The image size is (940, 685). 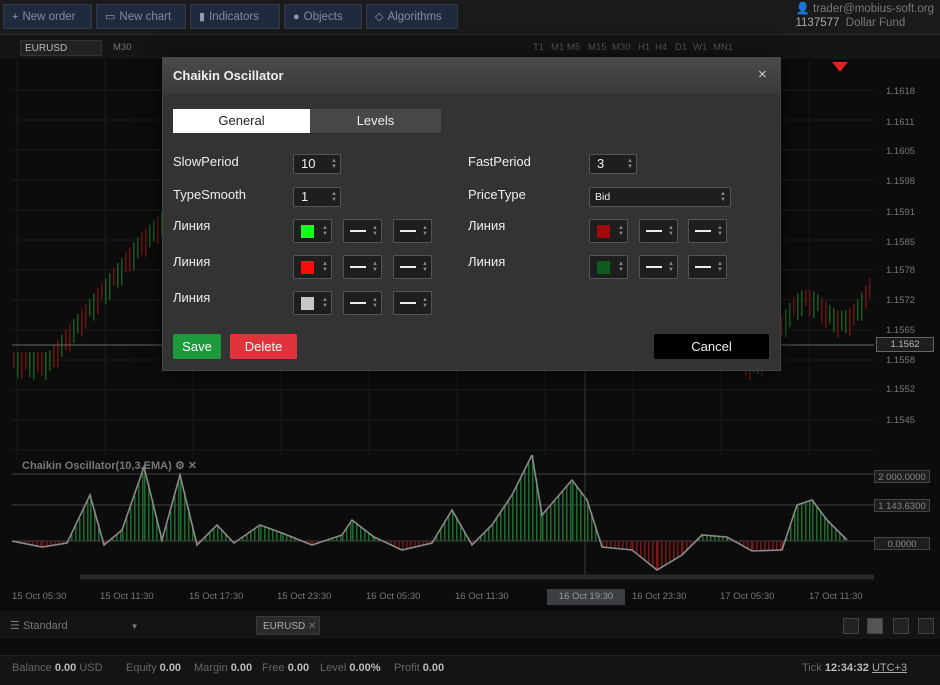 What do you see at coordinates (288, 625) in the screenshot?
I see `tab-eurusd: EURUSD ✕` at bounding box center [288, 625].